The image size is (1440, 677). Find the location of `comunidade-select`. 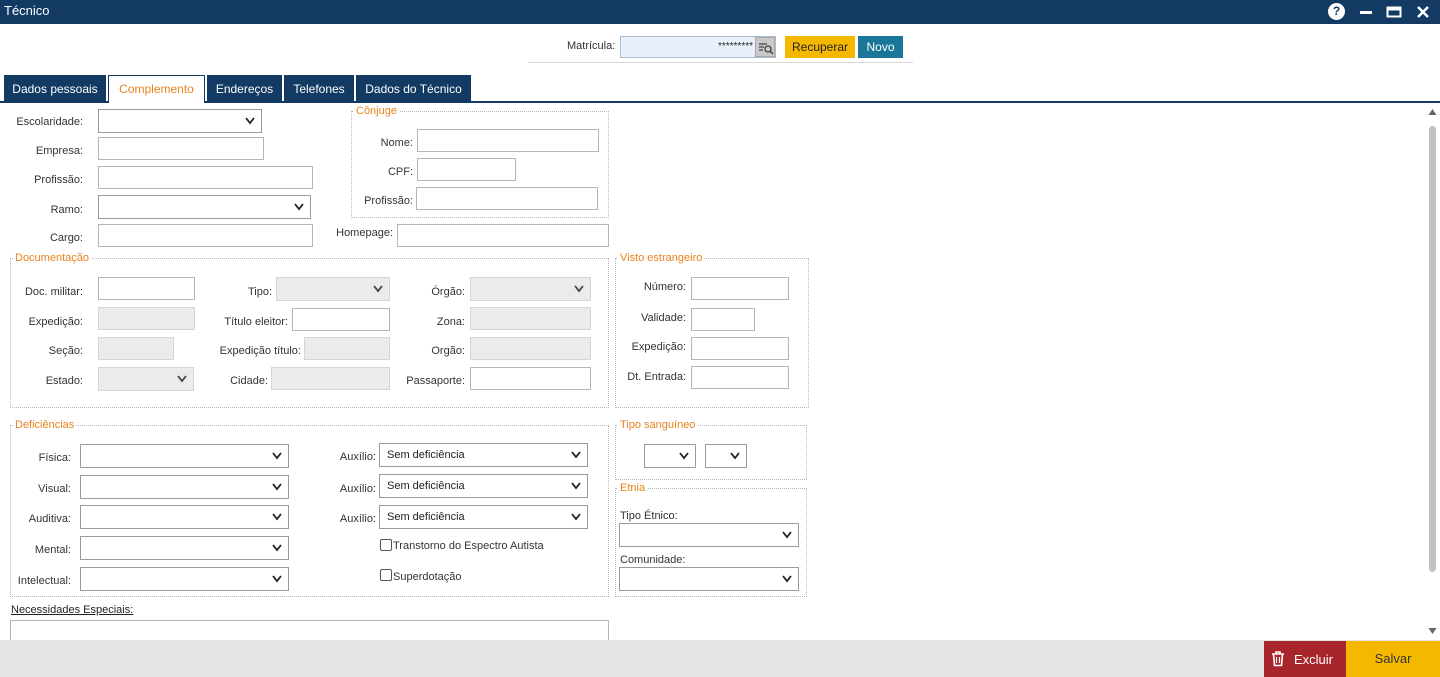

comunidade-select is located at coordinates (709, 579).